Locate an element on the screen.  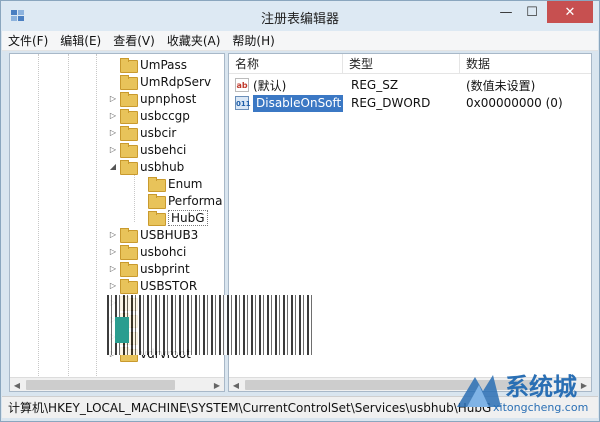
tree-horizontal-scrollbar: ◀ ▶ is located at coordinates (117, 384).